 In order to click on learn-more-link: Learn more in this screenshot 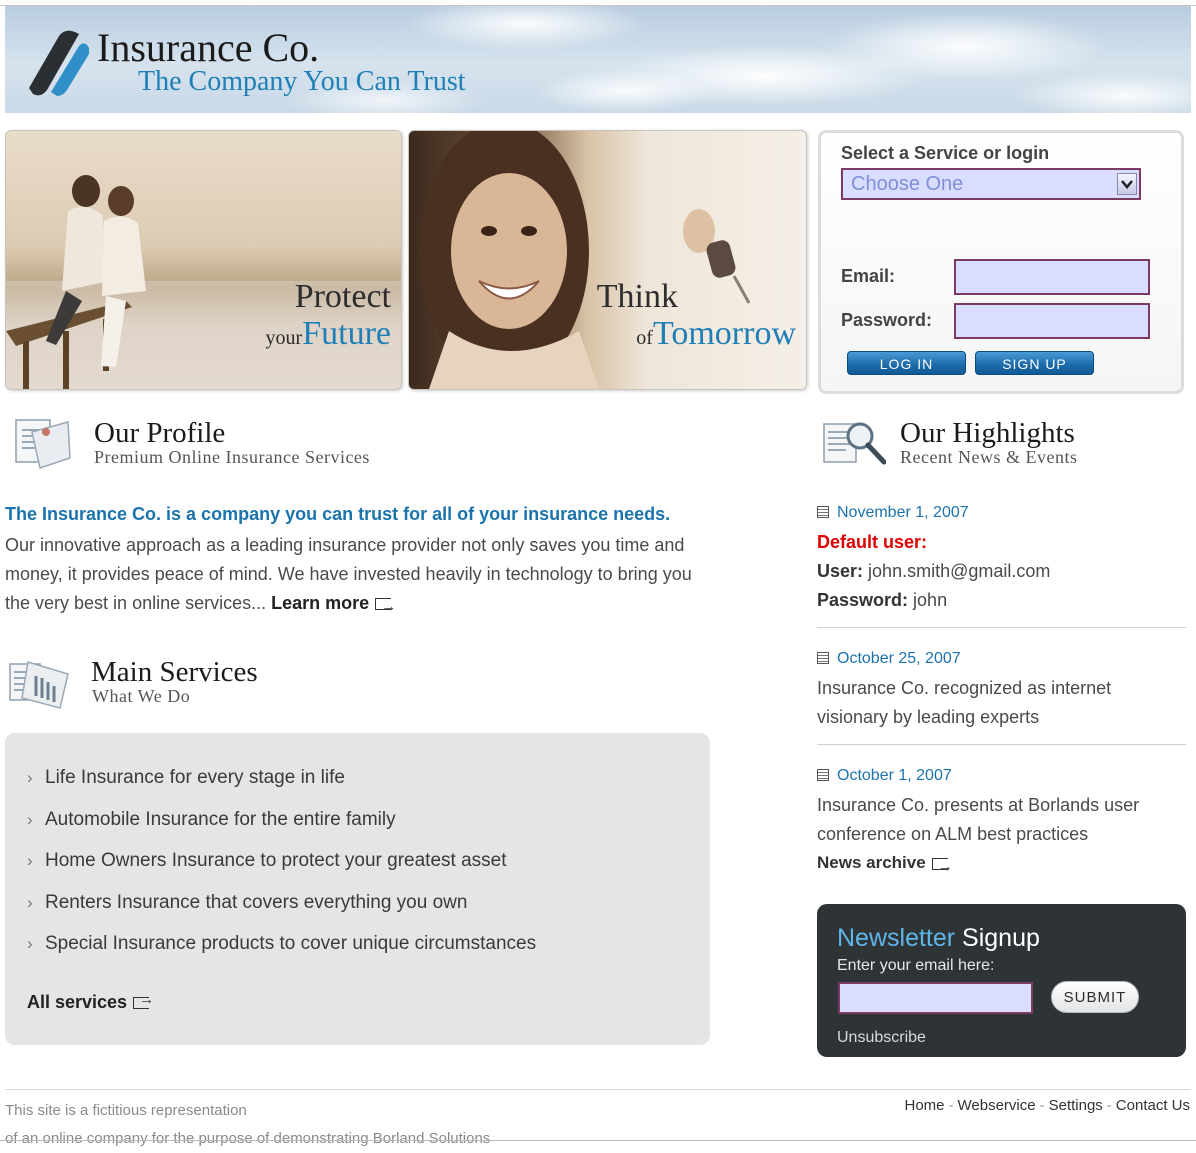, I will do `click(333, 606)`.